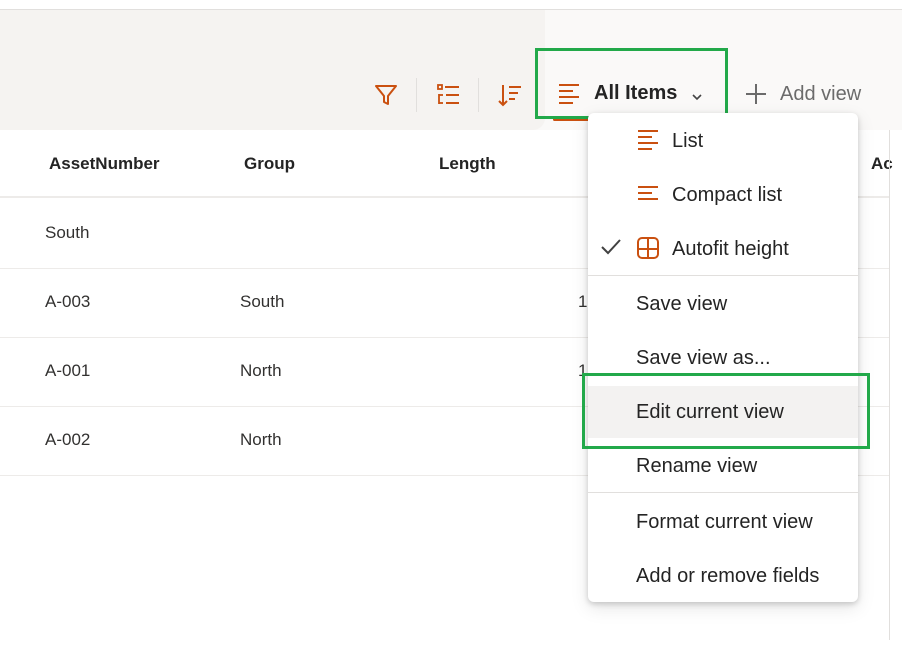 Image resolution: width=902 pixels, height=648 pixels. I want to click on filter-icon, so click(386, 95).